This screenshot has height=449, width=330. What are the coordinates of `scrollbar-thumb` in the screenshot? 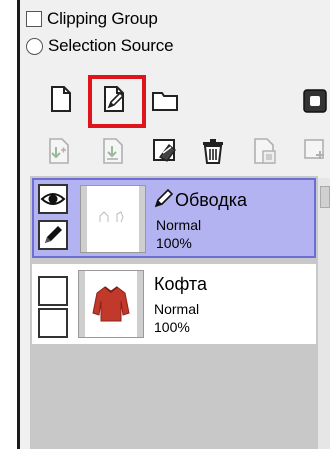 It's located at (325, 197).